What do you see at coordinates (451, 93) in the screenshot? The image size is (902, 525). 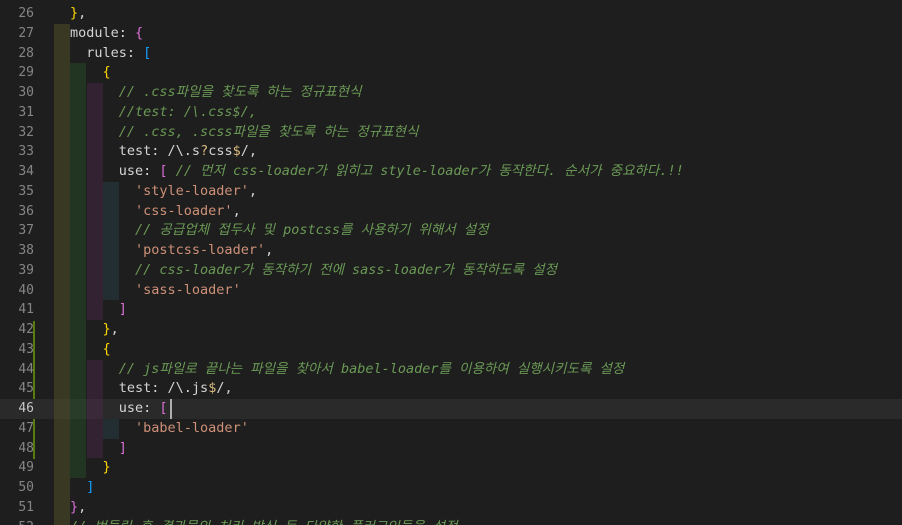 I see `code-line: 30 // .css파일을 찾도록 하는 정규표현식` at bounding box center [451, 93].